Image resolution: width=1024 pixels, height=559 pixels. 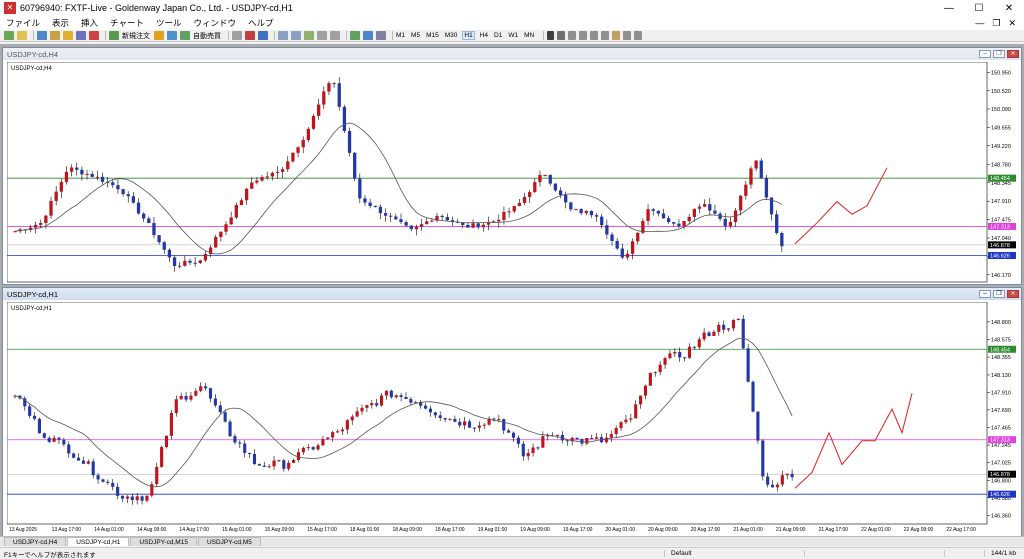 I want to click on crosshair-icon, so click(x=561, y=35).